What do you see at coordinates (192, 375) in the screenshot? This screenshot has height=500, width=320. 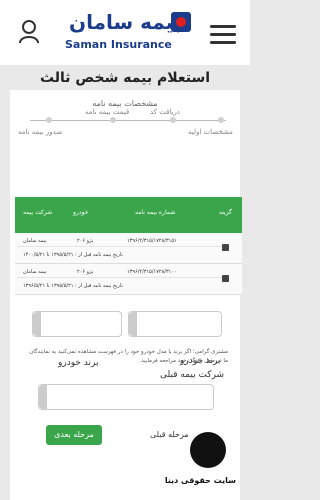 I see `previous-insurer-label: شرکت بیمه قبلی` at bounding box center [192, 375].